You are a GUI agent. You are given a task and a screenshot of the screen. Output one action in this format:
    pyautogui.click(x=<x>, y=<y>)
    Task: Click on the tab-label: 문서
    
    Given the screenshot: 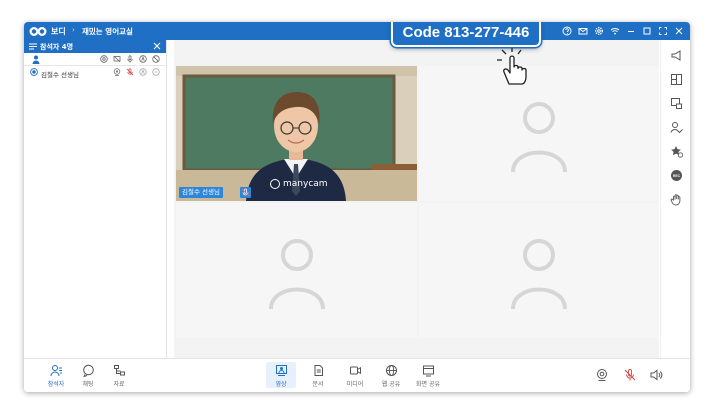 What is the action you would take?
    pyautogui.click(x=318, y=384)
    